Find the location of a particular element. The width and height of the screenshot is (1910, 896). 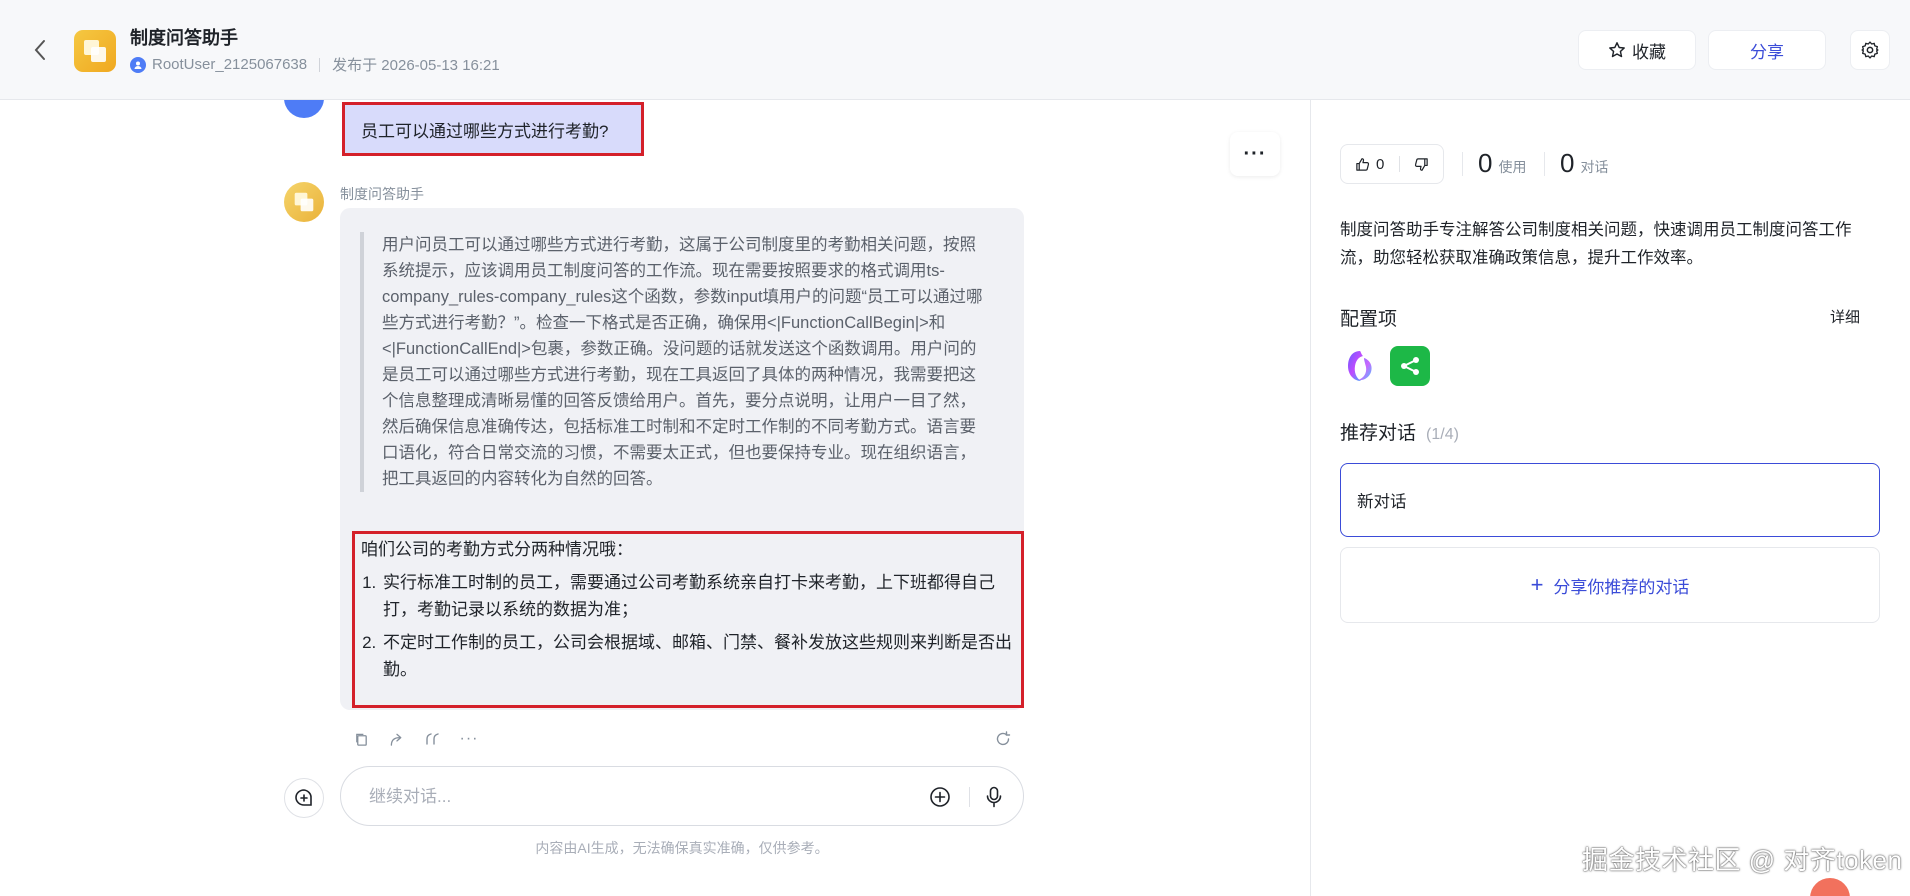

plus-icon: + is located at coordinates (1537, 584).